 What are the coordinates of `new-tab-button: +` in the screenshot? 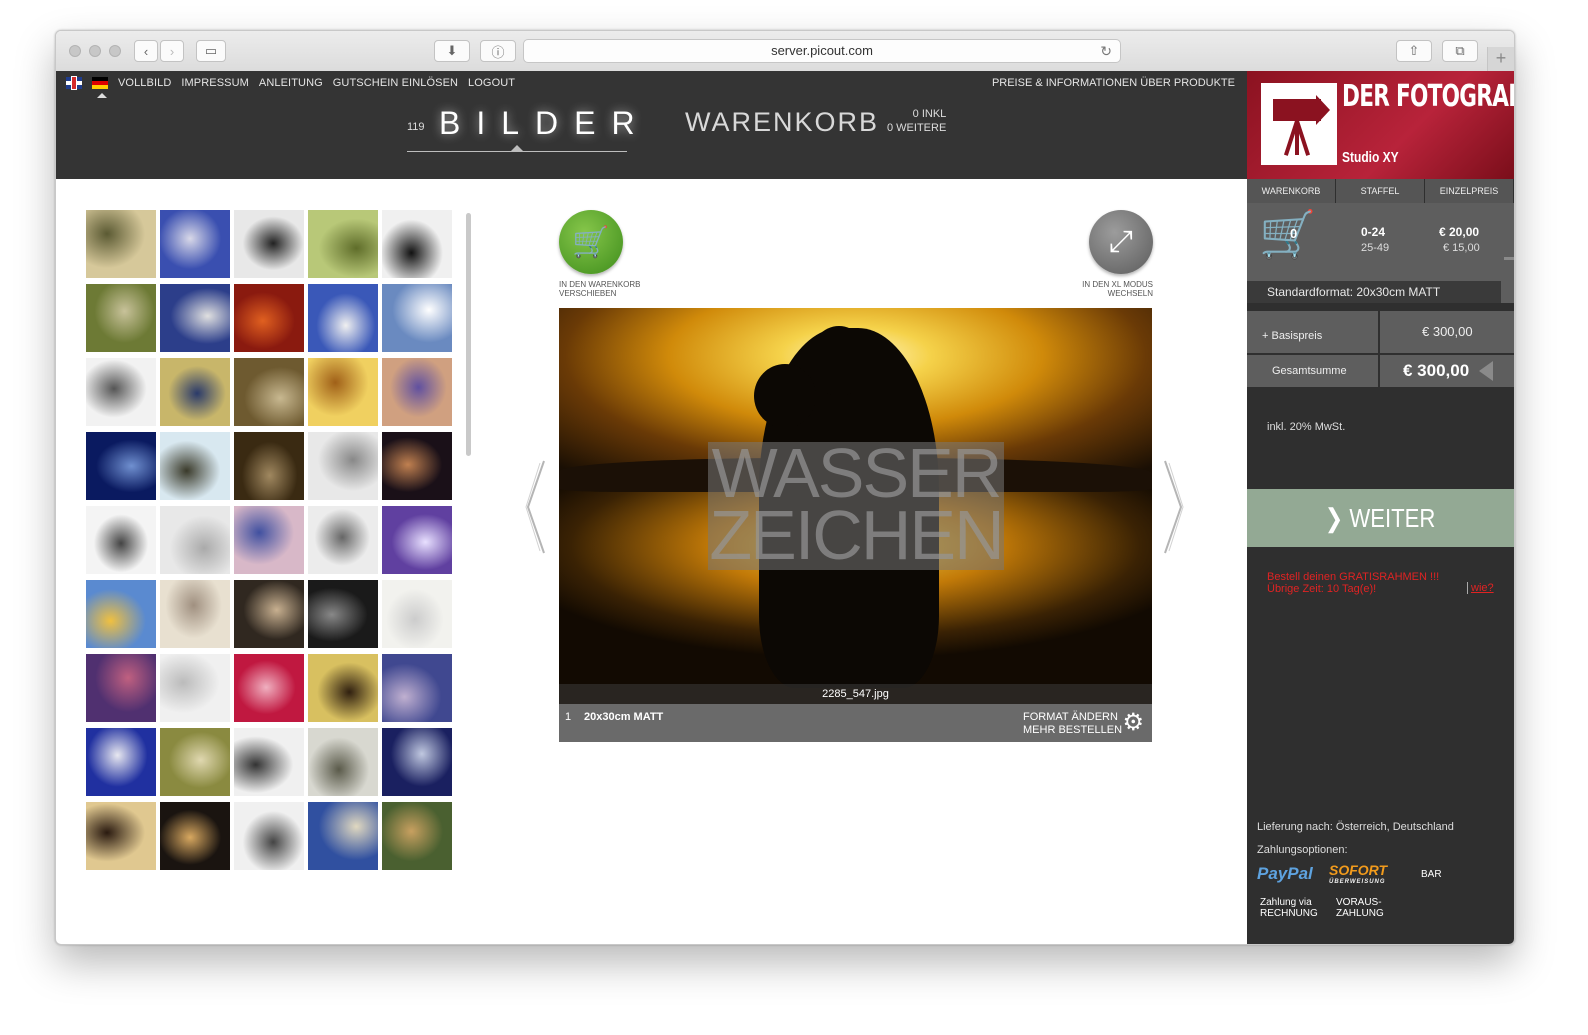 It's located at (1500, 59).